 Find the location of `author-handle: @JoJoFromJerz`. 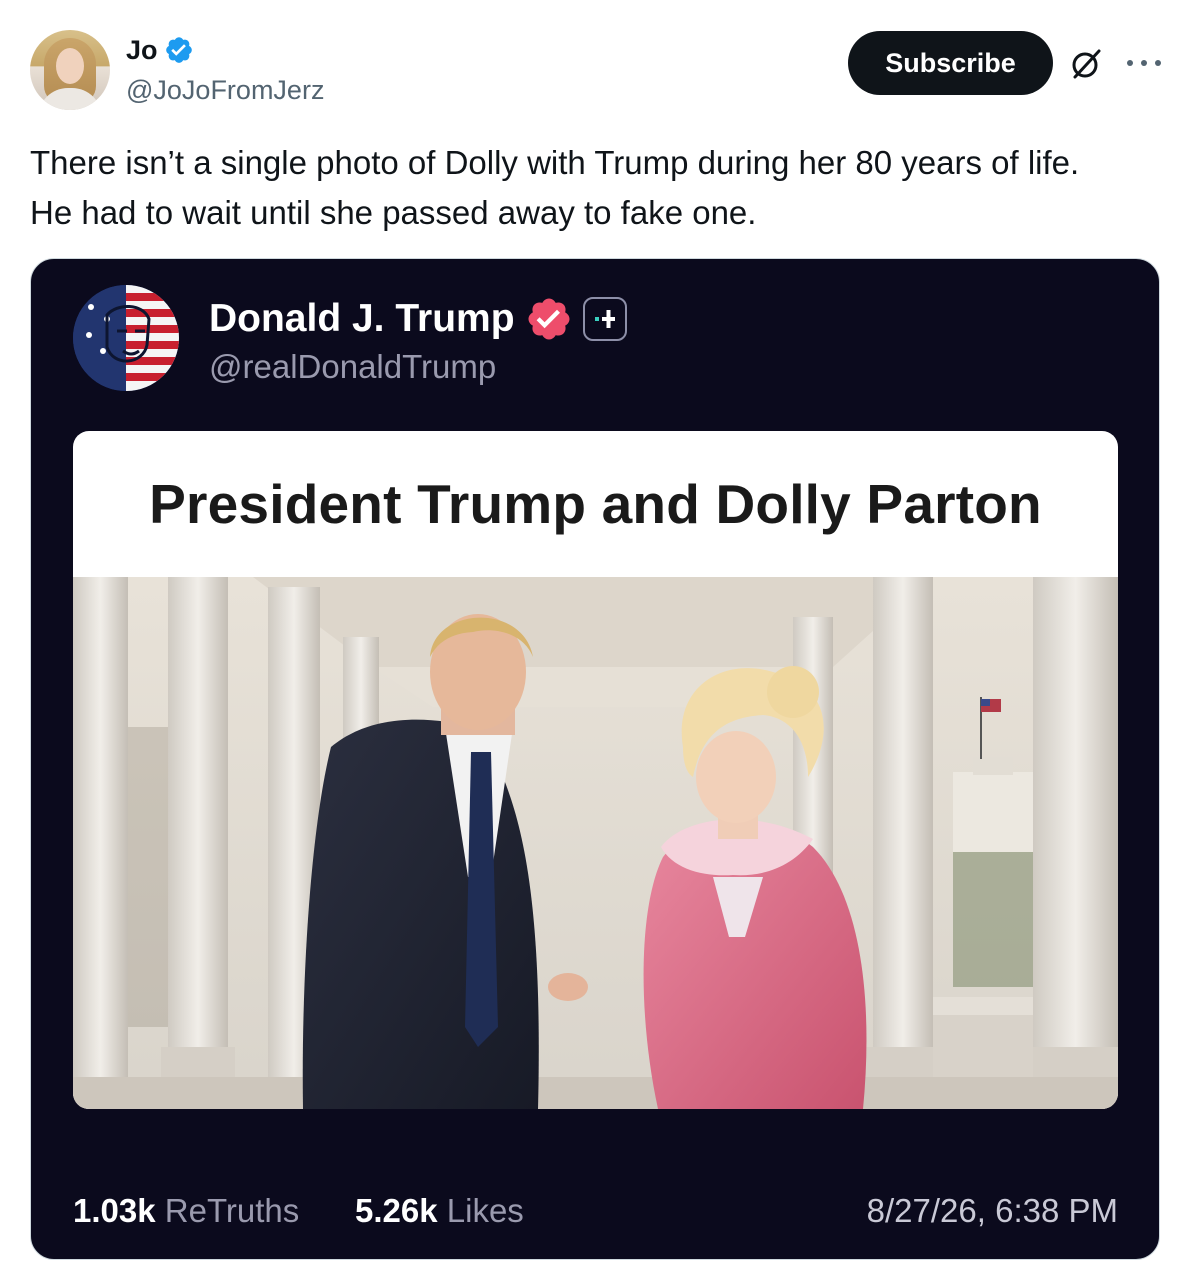

author-handle: @JoJoFromJerz is located at coordinates (225, 90).